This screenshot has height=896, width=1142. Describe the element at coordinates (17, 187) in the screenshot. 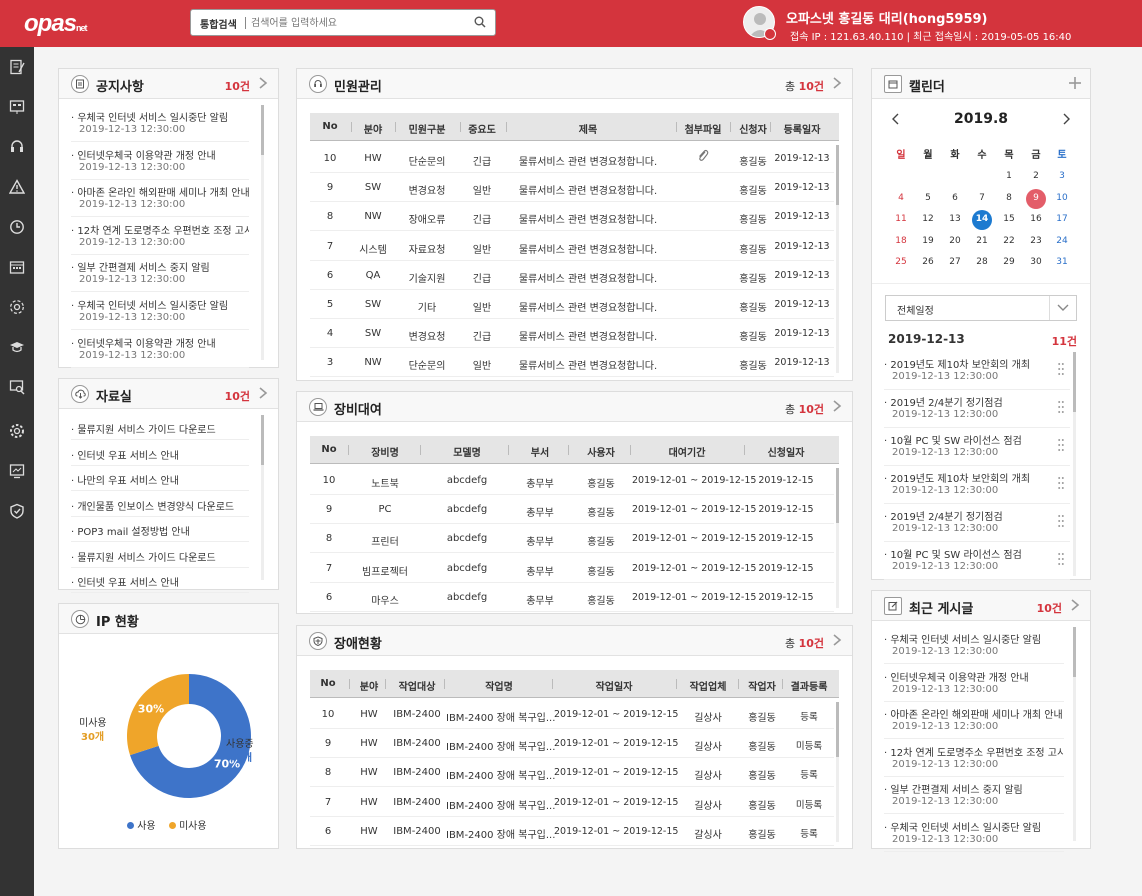

I see `warning-icon` at that location.